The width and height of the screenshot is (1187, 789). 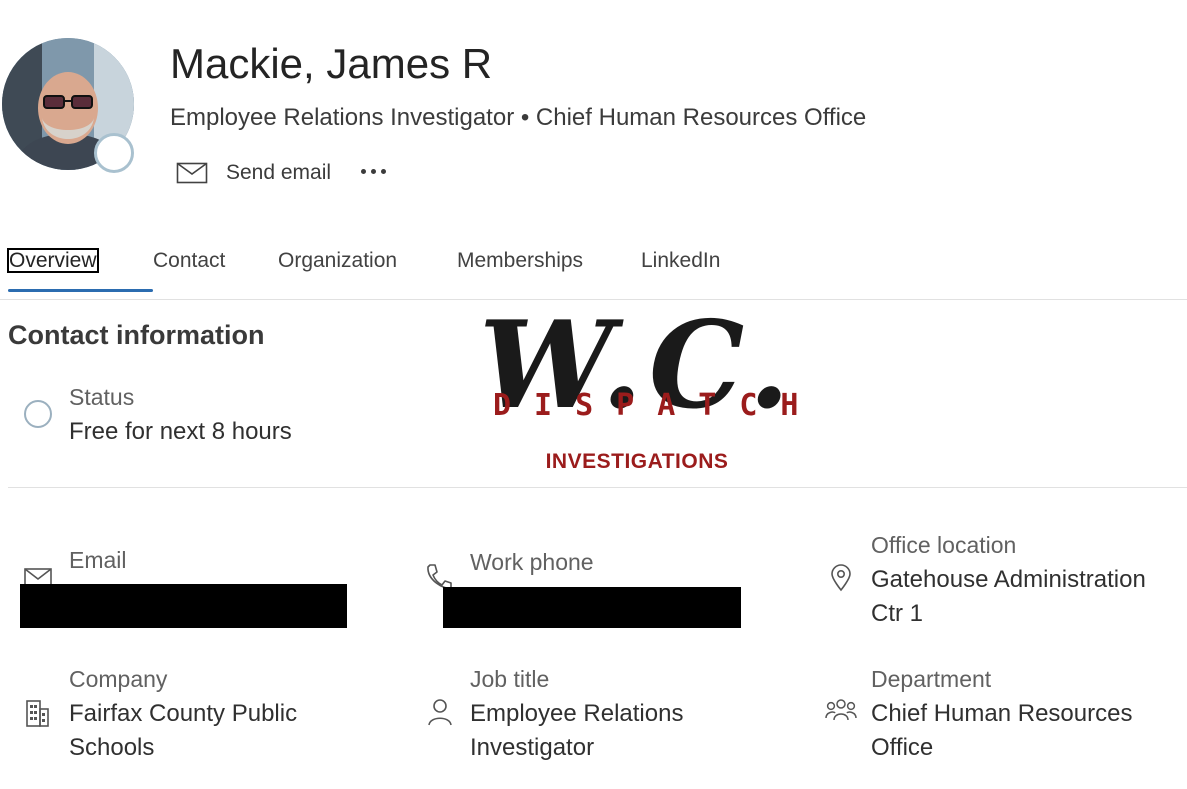 I want to click on tab-linkedin: LinkedIn, so click(x=696, y=266).